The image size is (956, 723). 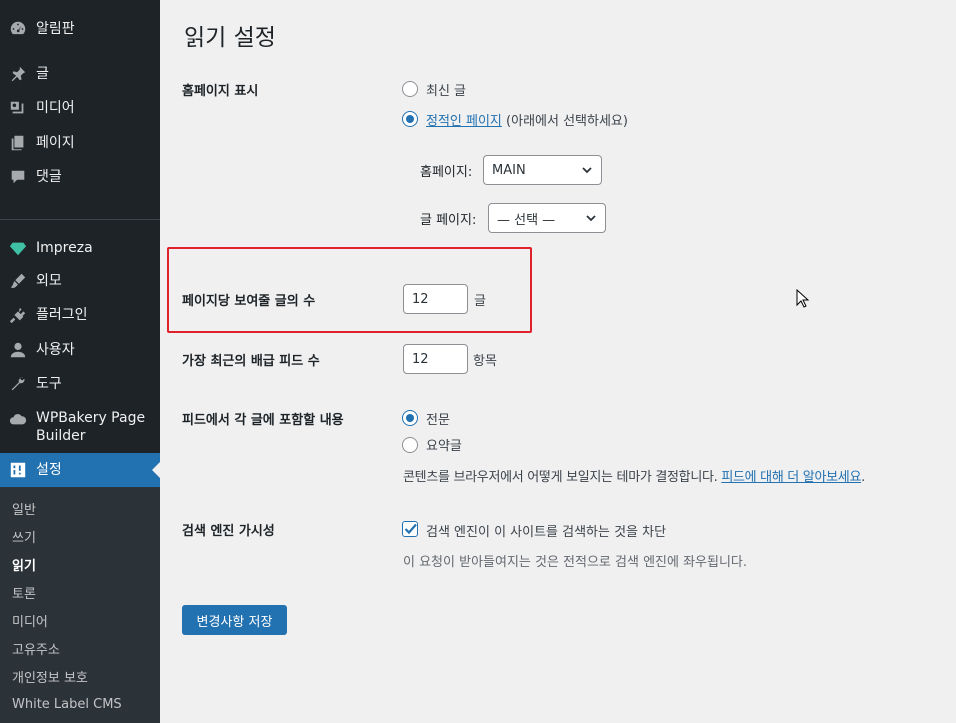 I want to click on option-excerpt-label: 요약글, so click(x=444, y=446).